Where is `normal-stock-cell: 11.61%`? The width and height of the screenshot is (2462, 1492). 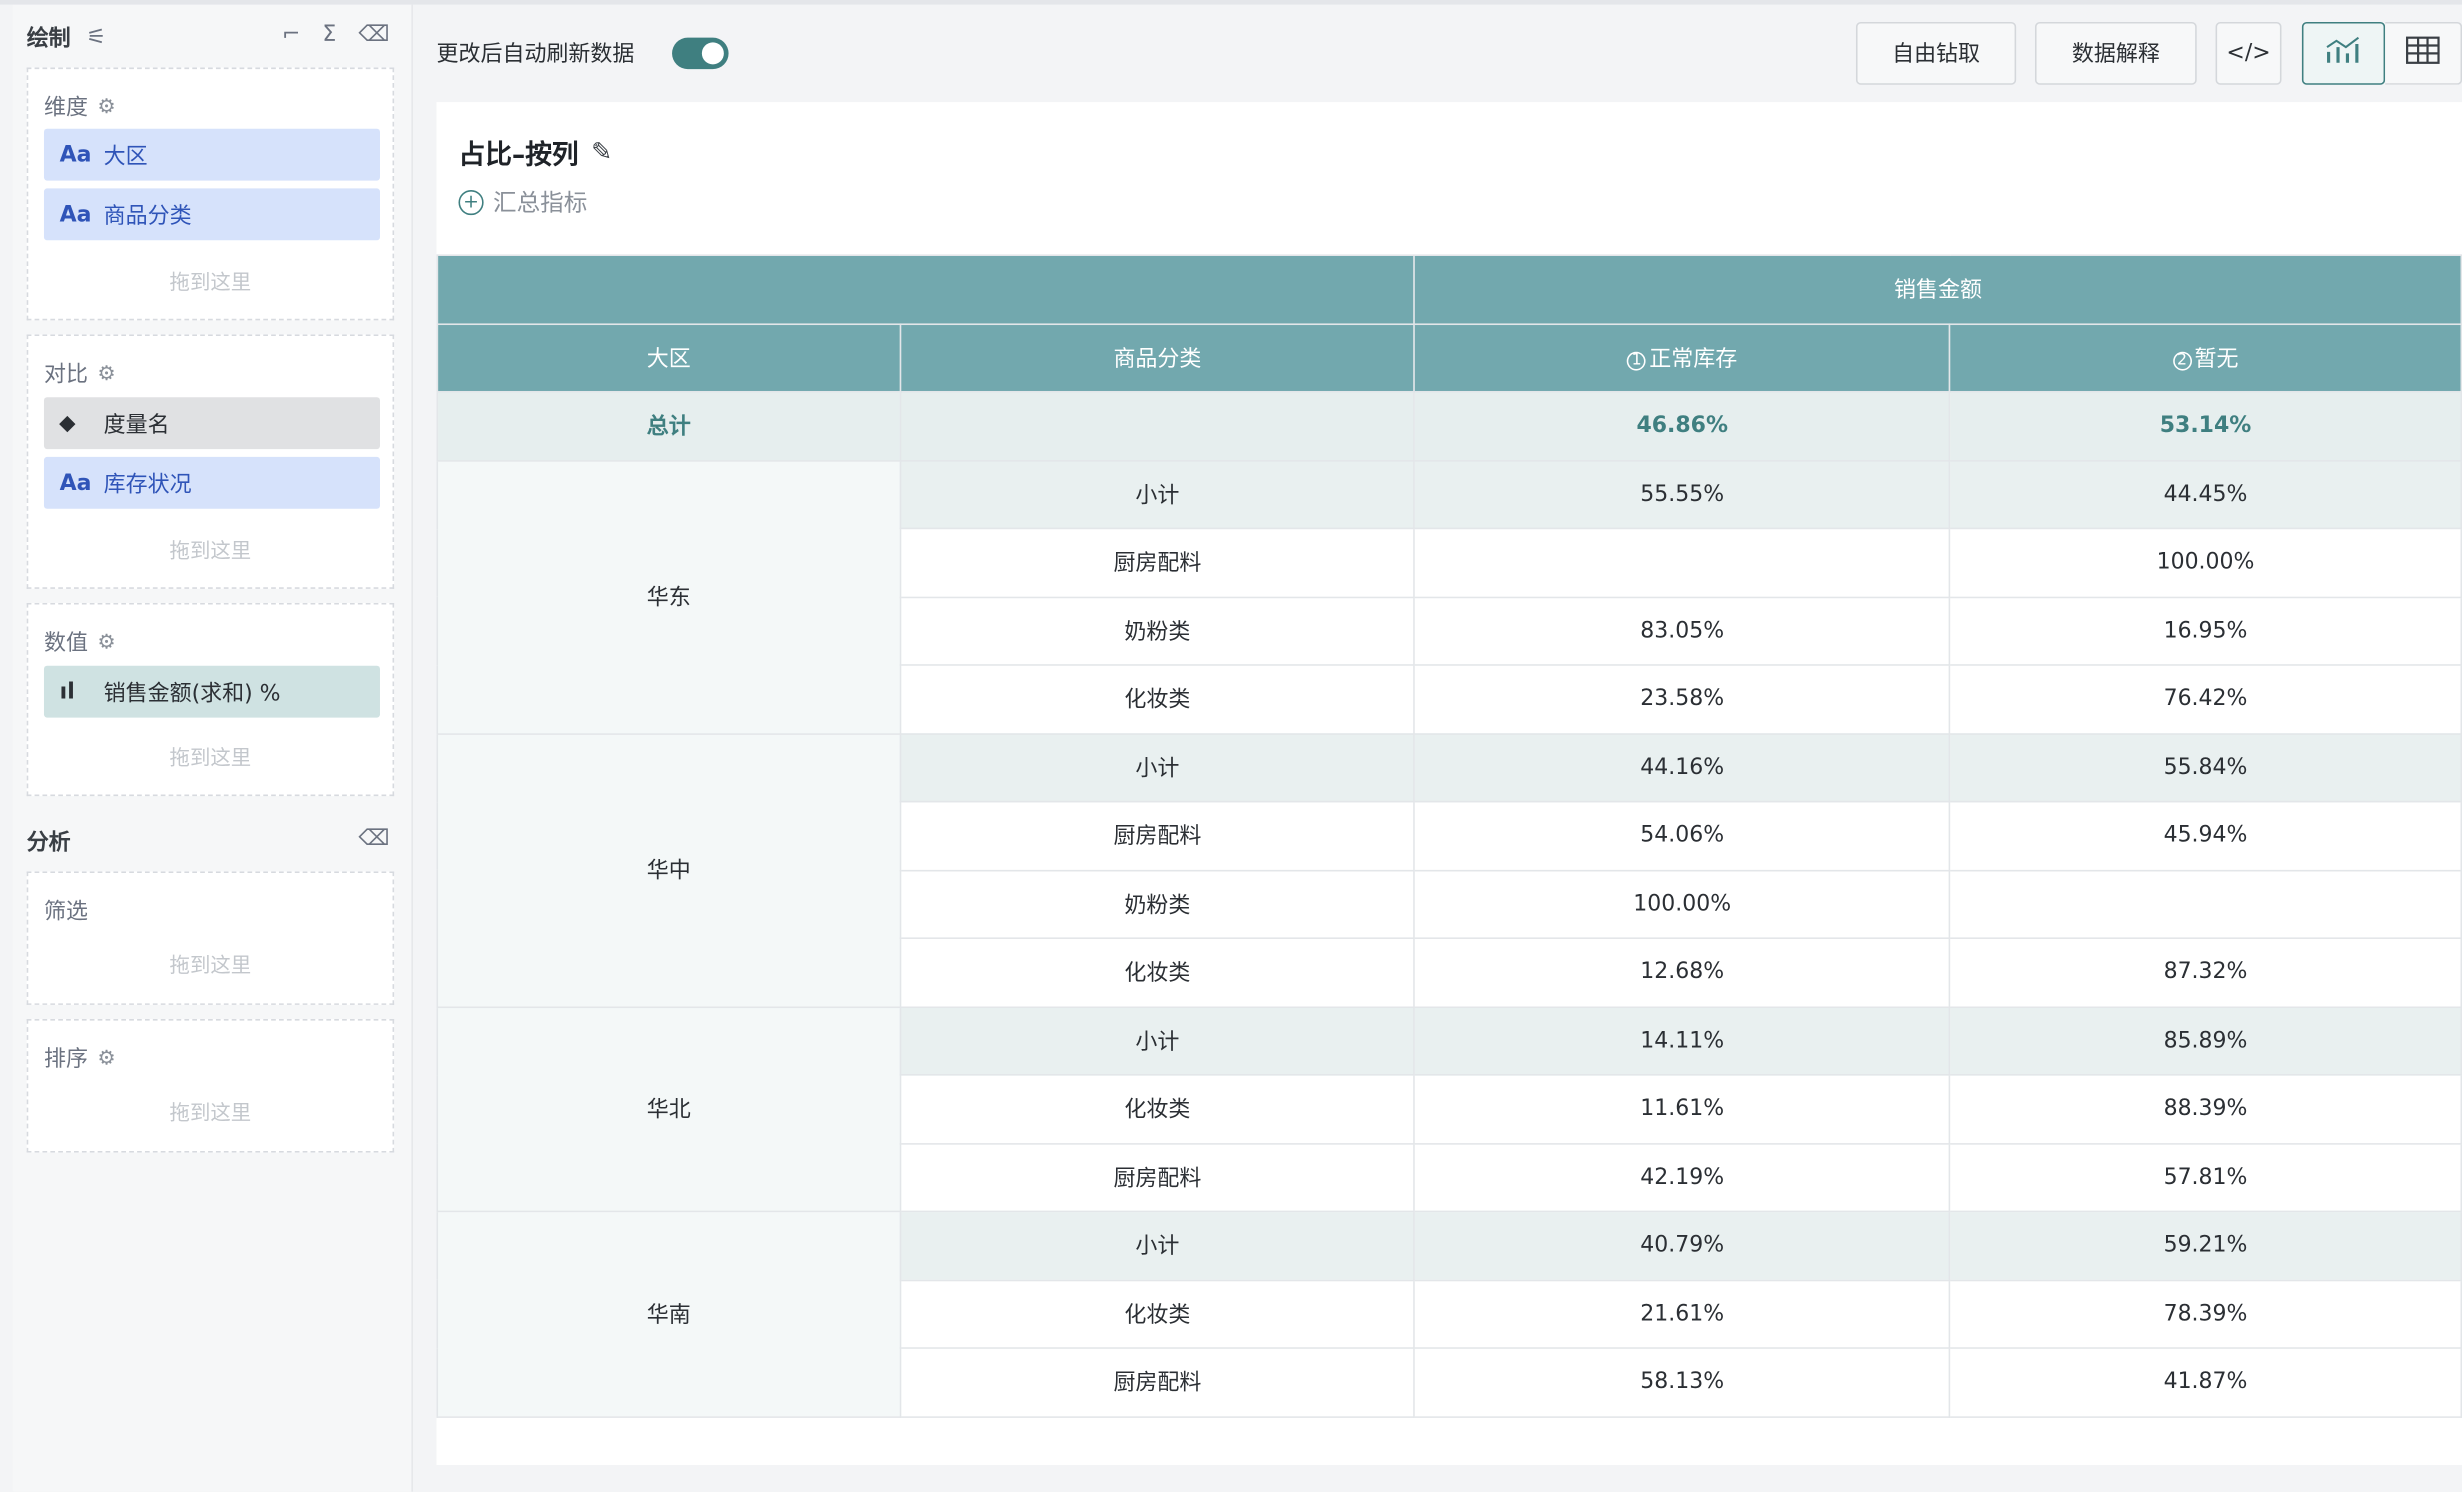 normal-stock-cell: 11.61% is located at coordinates (1682, 1109).